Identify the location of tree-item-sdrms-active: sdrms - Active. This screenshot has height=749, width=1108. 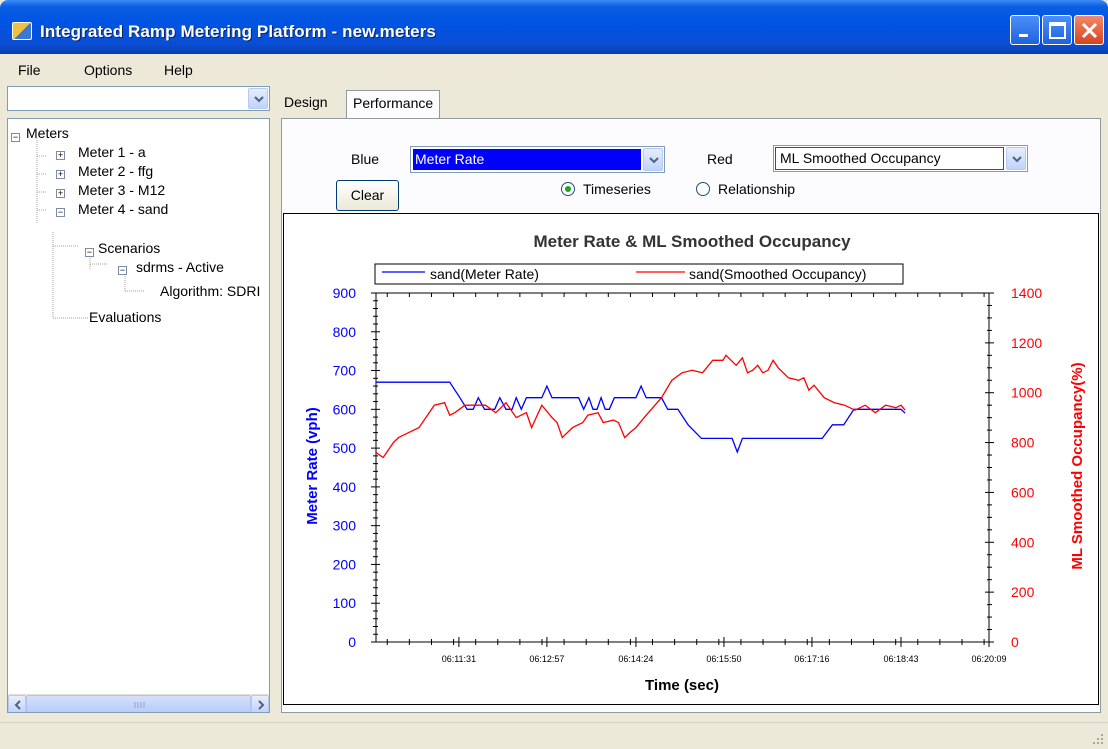
(180, 267).